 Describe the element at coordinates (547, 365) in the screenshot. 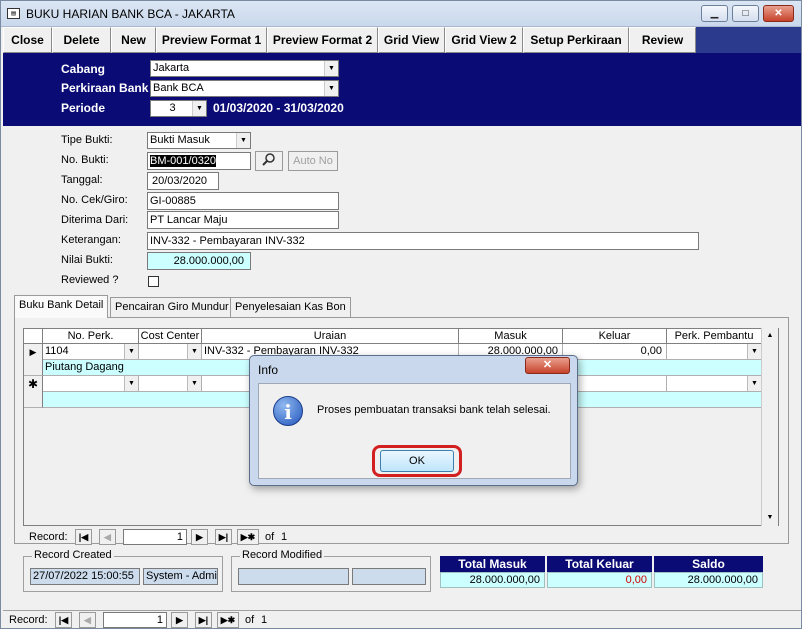

I see `dialog-close-button: ✕` at that location.